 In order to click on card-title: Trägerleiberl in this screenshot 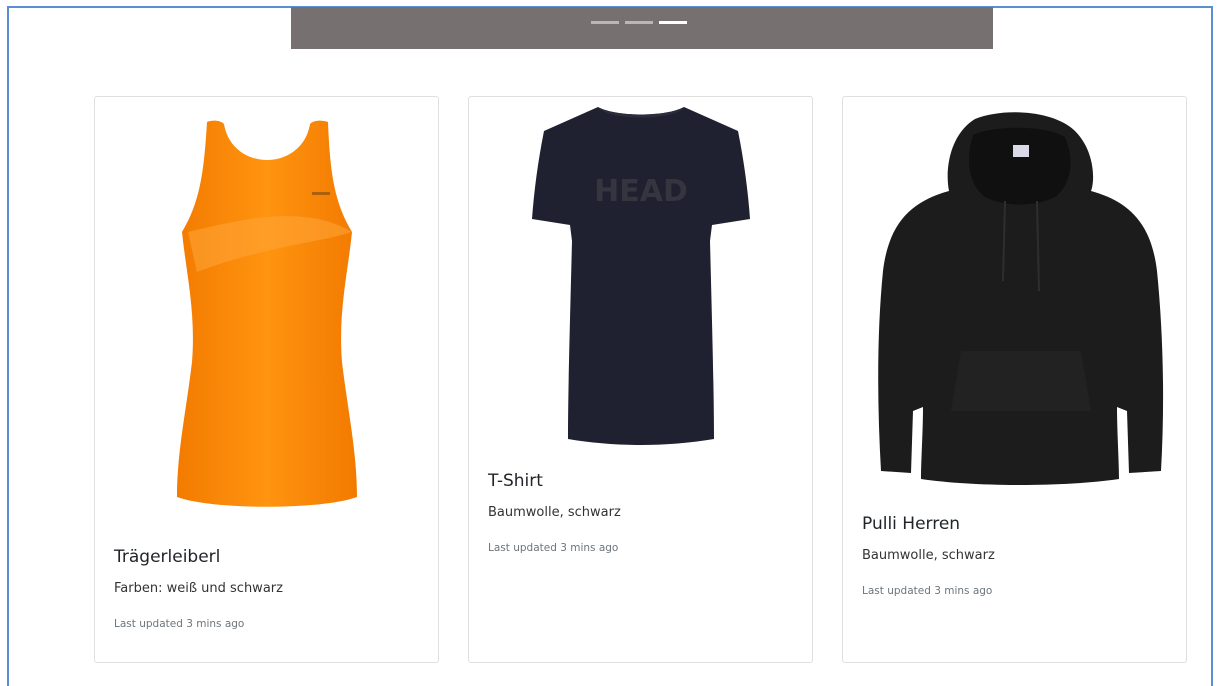, I will do `click(268, 557)`.